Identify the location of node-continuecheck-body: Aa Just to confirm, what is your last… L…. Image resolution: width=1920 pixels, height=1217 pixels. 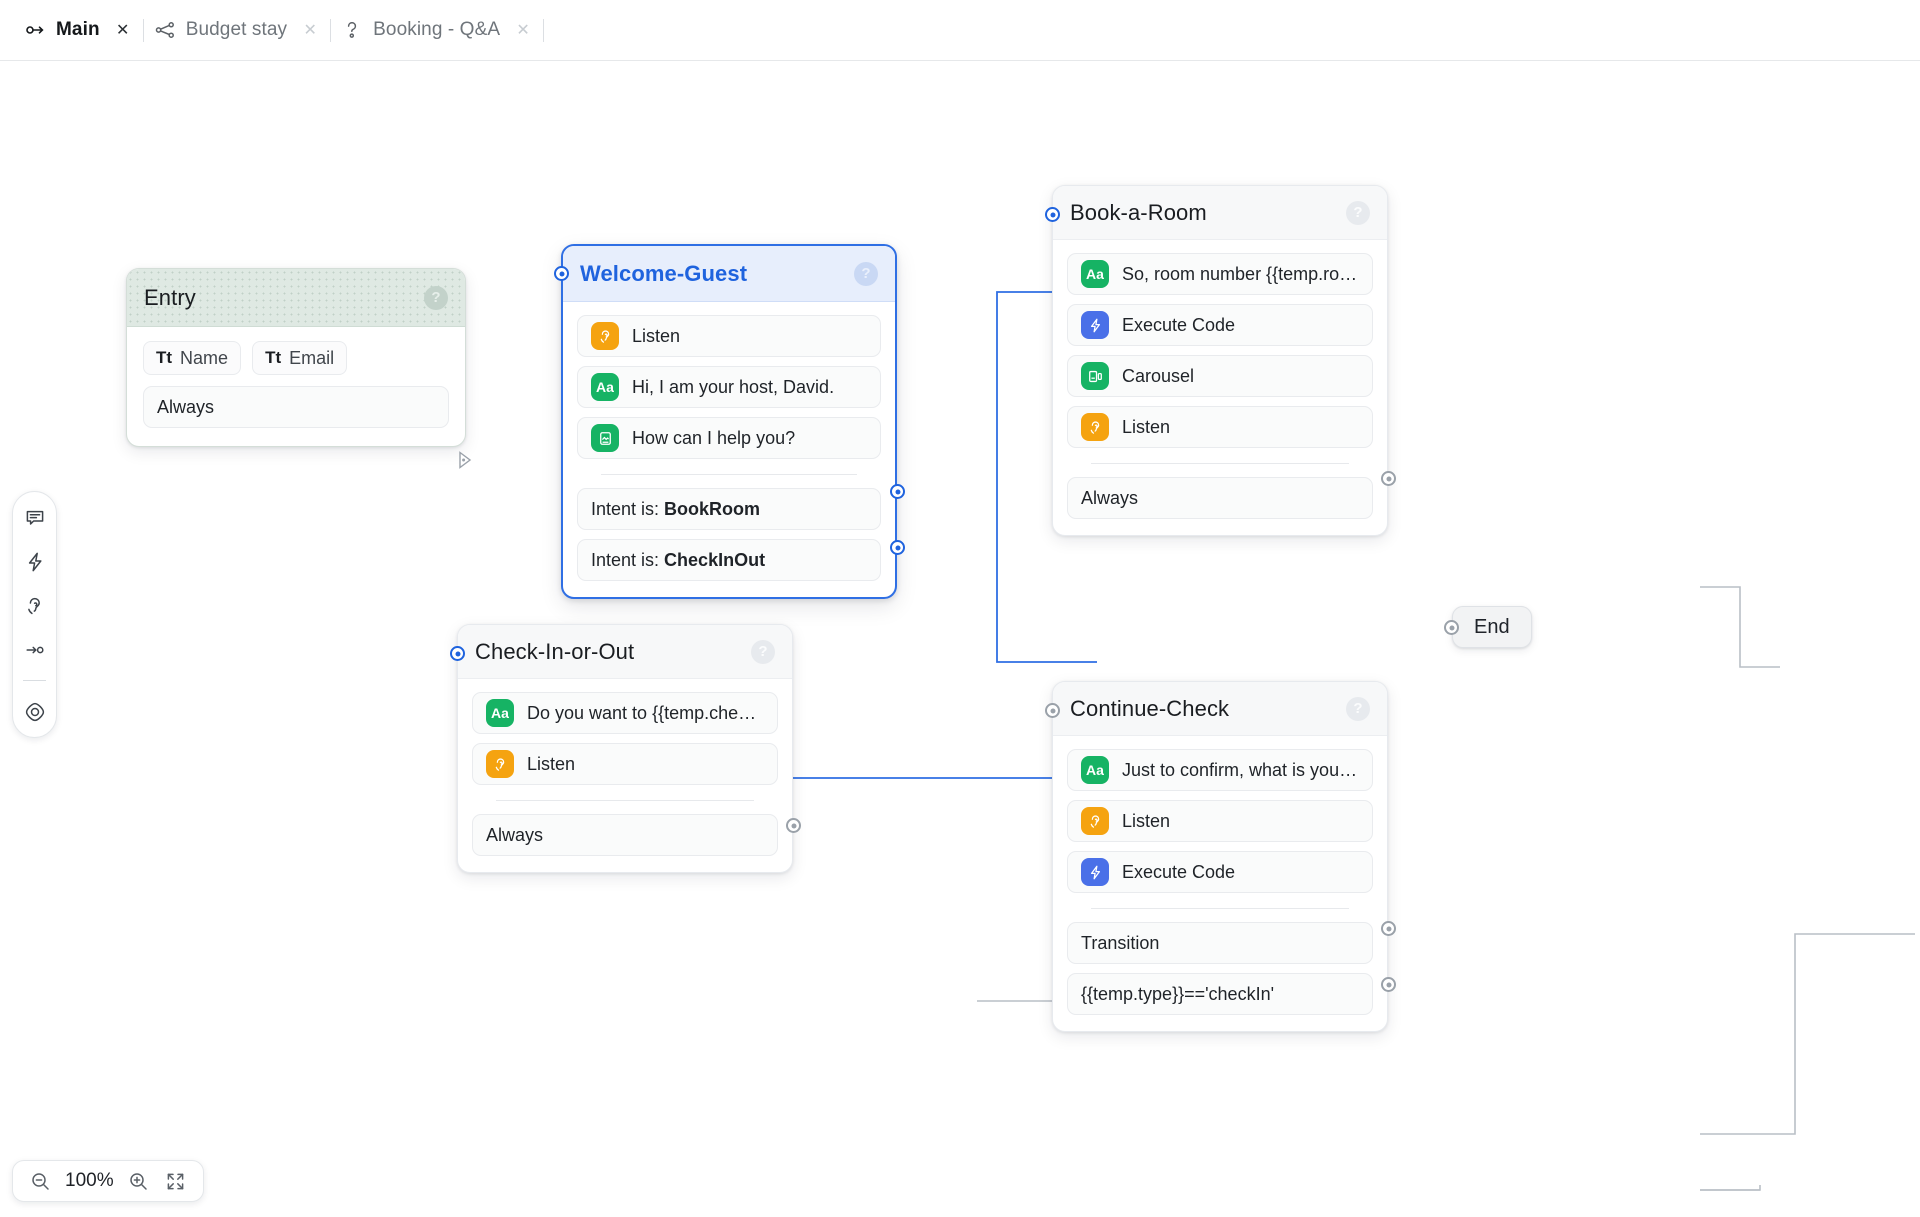
(1220, 883).